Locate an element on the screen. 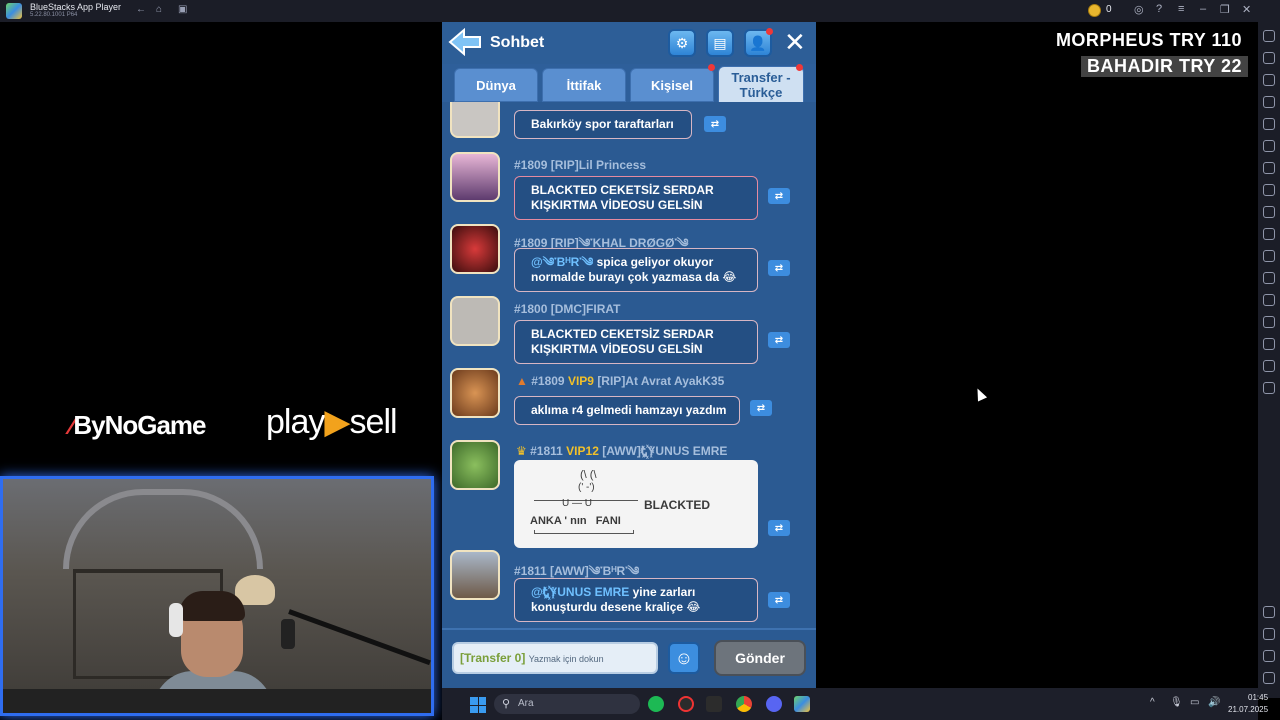 The height and width of the screenshot is (720, 1280). notification-dot is located at coordinates (769, 31).